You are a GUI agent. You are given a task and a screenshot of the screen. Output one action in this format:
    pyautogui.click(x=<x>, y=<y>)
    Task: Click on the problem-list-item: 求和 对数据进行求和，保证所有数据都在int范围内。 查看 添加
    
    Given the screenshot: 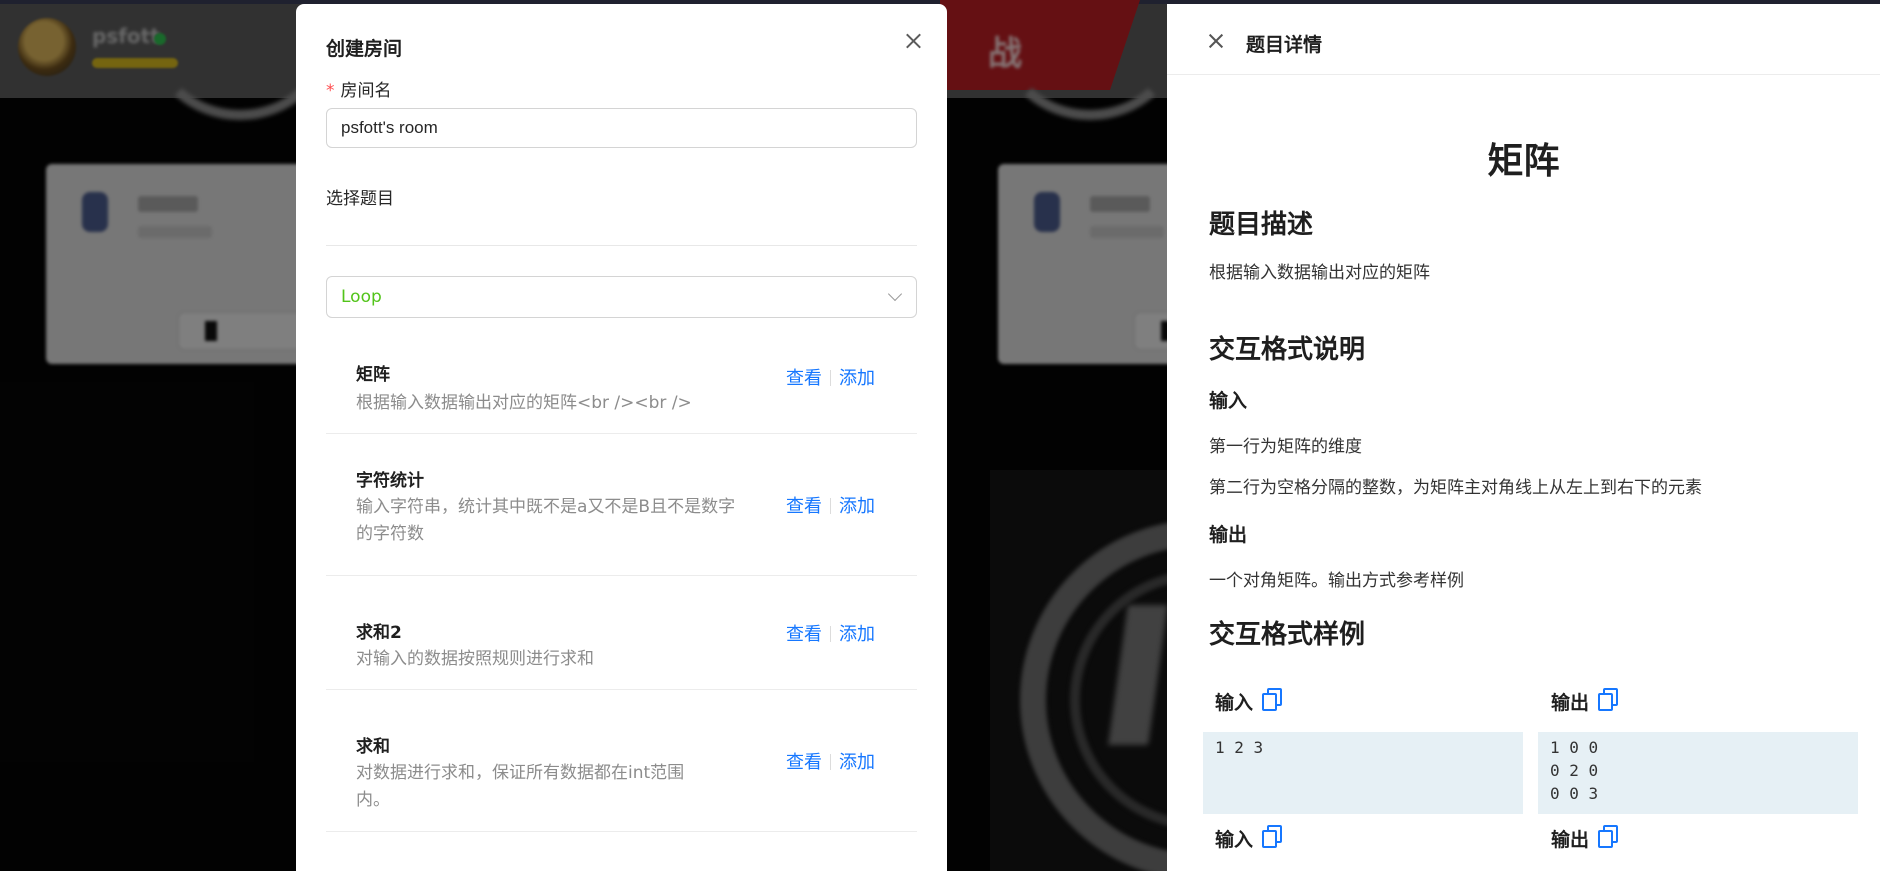 What is the action you would take?
    pyautogui.click(x=621, y=761)
    